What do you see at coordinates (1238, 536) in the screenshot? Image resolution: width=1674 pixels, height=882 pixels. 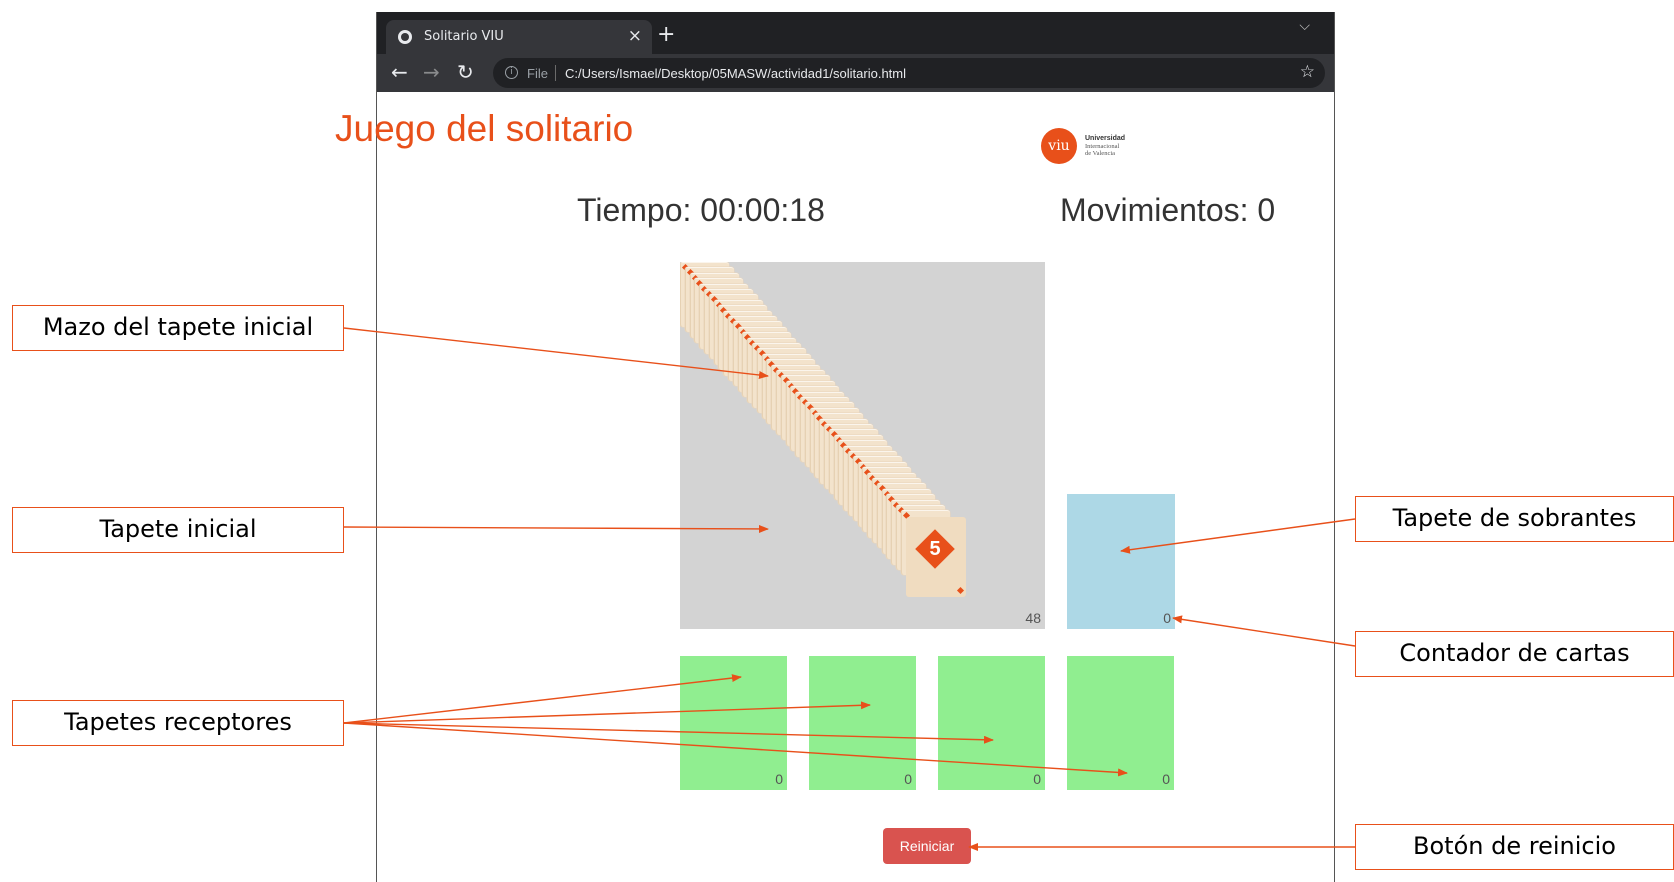 I see `arrow-surplus` at bounding box center [1238, 536].